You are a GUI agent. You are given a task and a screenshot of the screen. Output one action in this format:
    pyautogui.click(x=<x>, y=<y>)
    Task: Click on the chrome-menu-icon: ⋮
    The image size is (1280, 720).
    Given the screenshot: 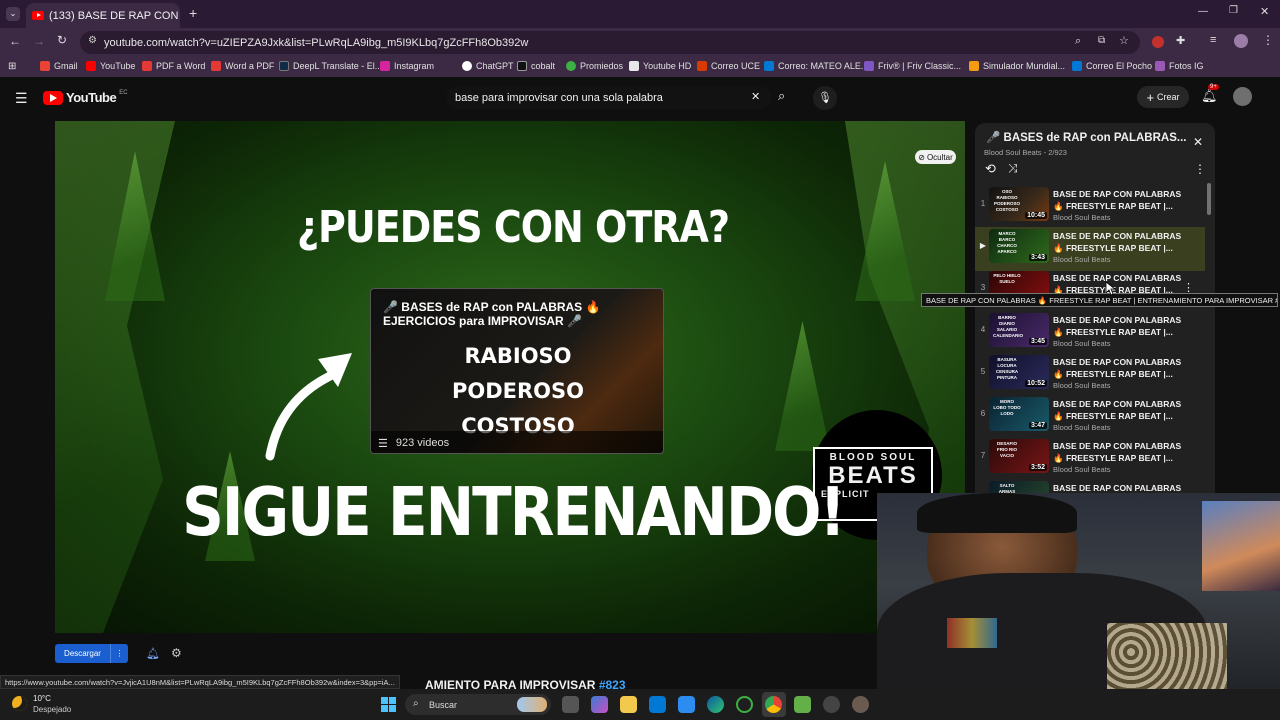 What is the action you would take?
    pyautogui.click(x=1268, y=40)
    